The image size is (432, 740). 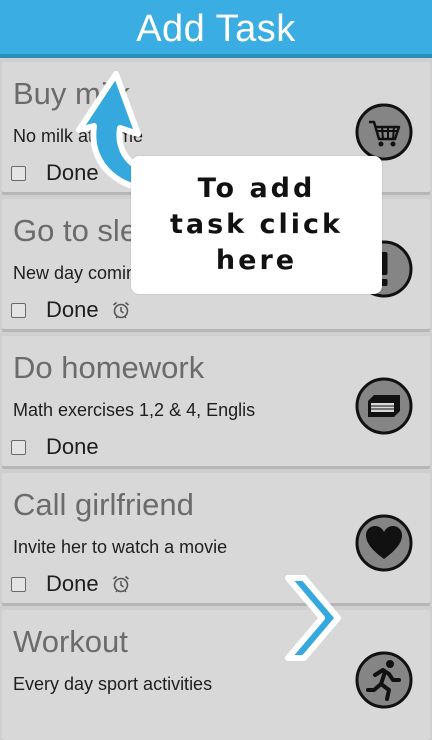 What do you see at coordinates (313, 618) in the screenshot?
I see `chevron-right-icon` at bounding box center [313, 618].